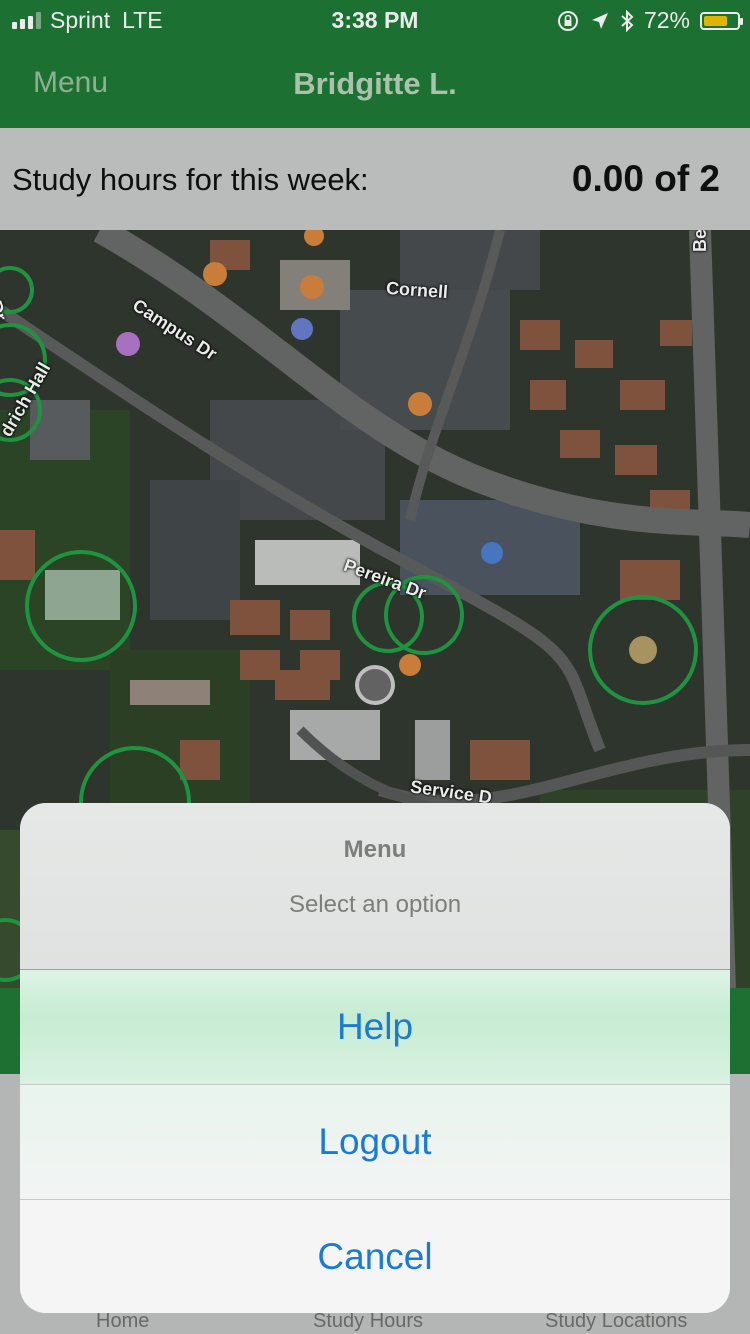 The width and height of the screenshot is (750, 1334). Describe the element at coordinates (375, 886) in the screenshot. I see `action-sheet-header: Menu Select an option` at that location.